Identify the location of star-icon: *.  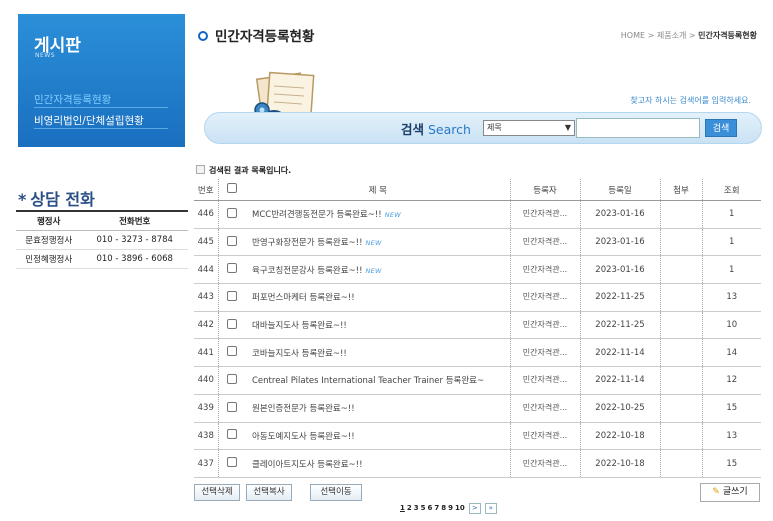
(22, 199).